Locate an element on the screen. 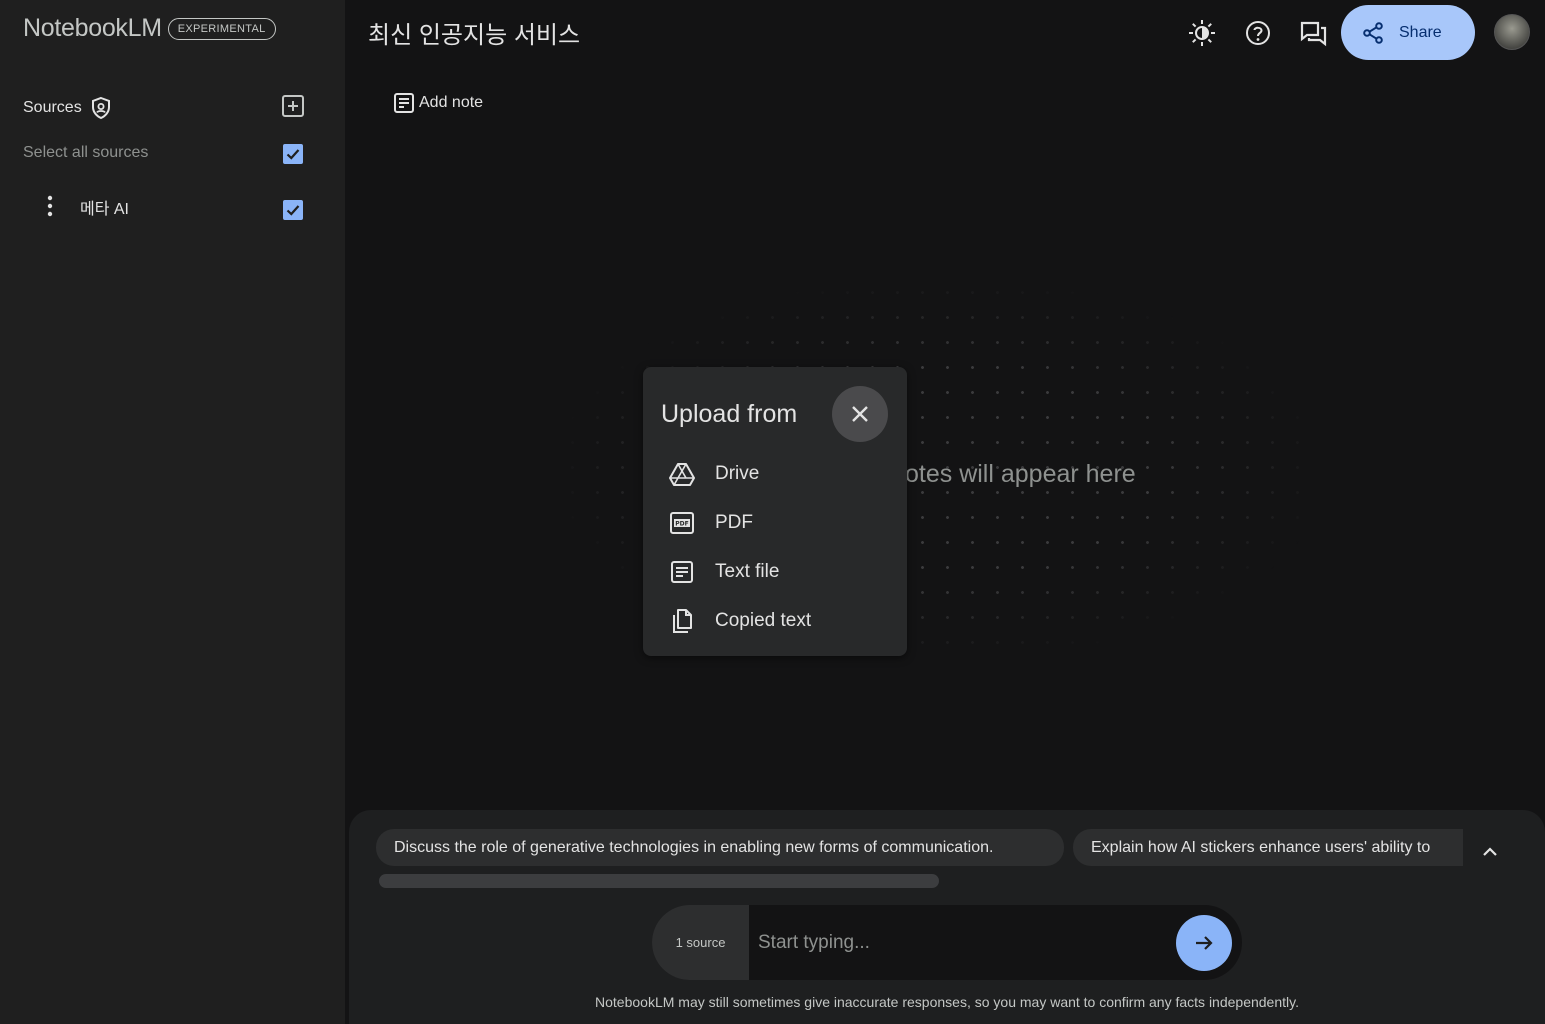 Image resolution: width=1545 pixels, height=1024 pixels. shield-icon is located at coordinates (101, 108).